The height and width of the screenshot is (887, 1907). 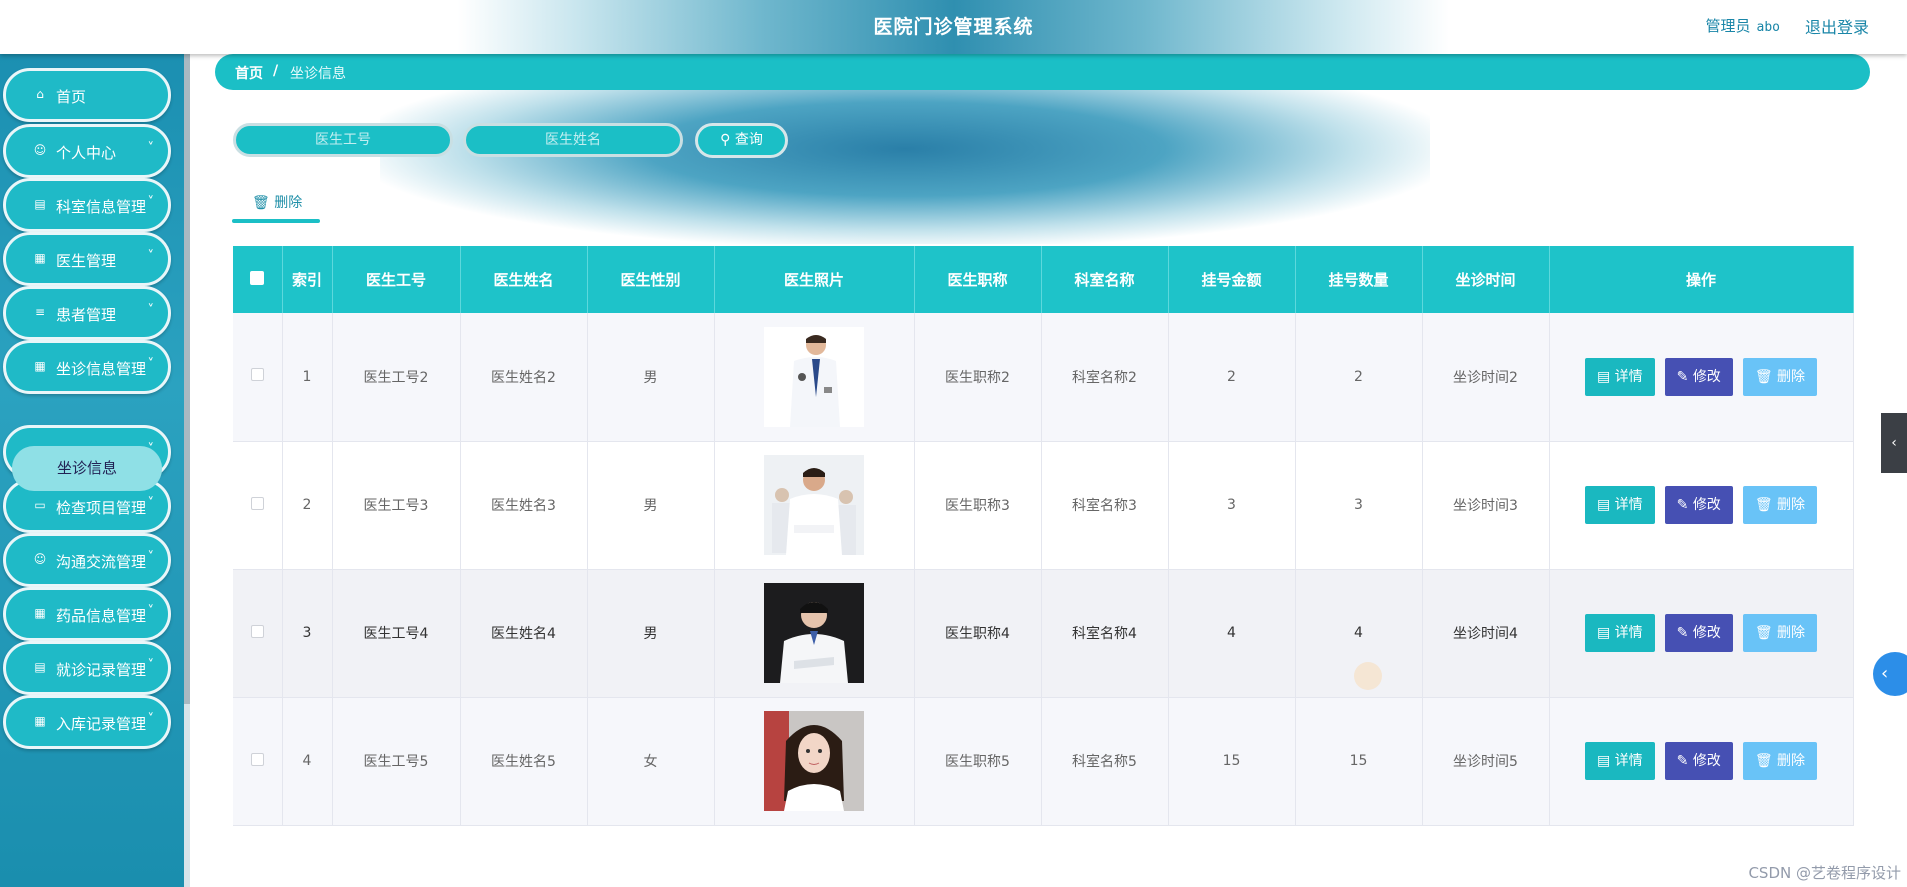 I want to click on sidebar-item-label: 入库记录管理, so click(x=101, y=724).